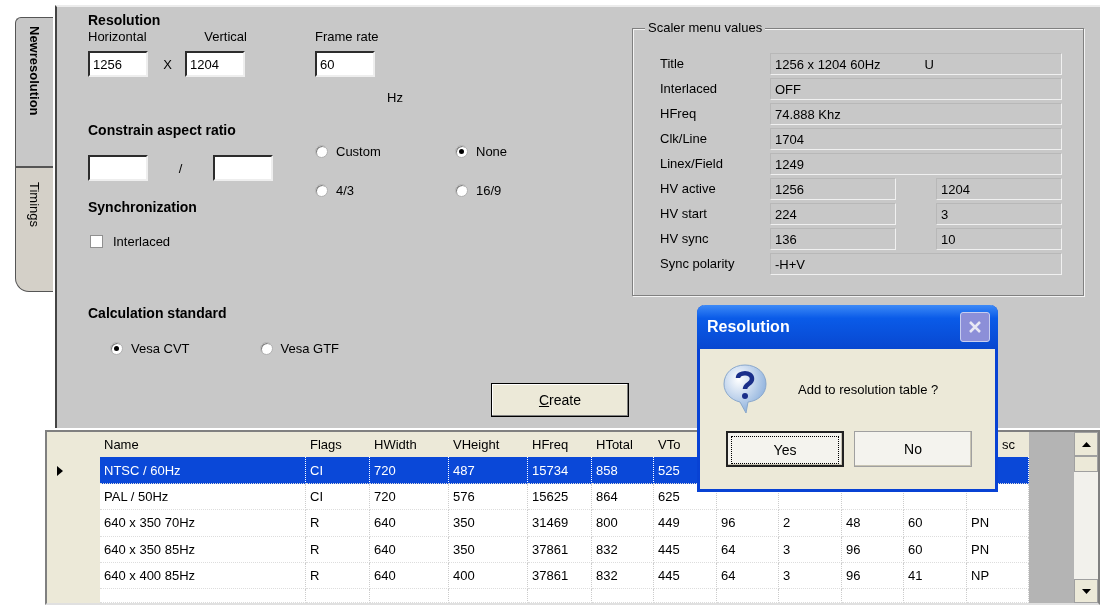 This screenshot has width=1109, height=608. What do you see at coordinates (560, 400) in the screenshot?
I see `create-button: Create` at bounding box center [560, 400].